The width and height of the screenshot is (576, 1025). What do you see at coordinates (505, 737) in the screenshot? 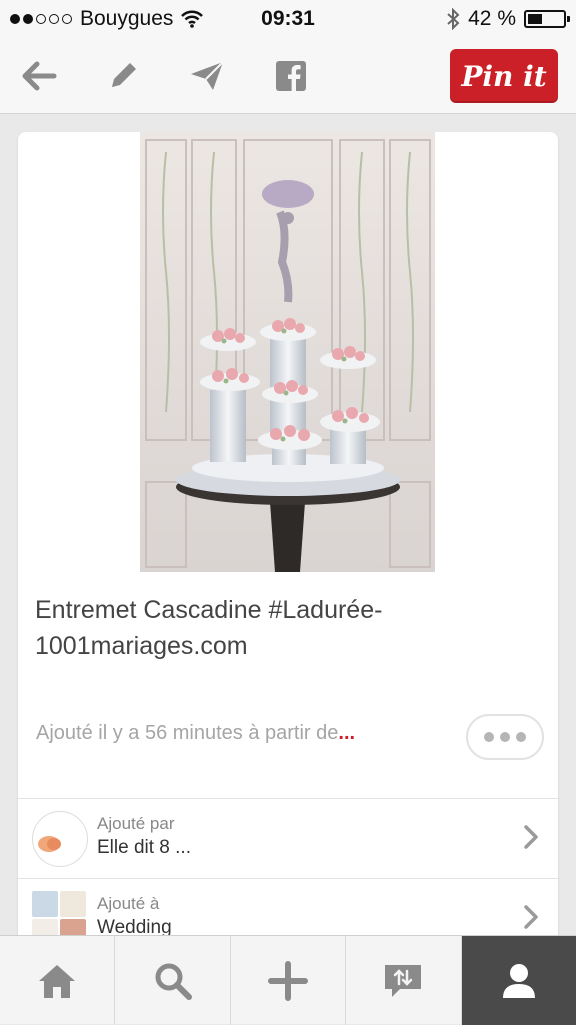
I see `more-options-button` at bounding box center [505, 737].